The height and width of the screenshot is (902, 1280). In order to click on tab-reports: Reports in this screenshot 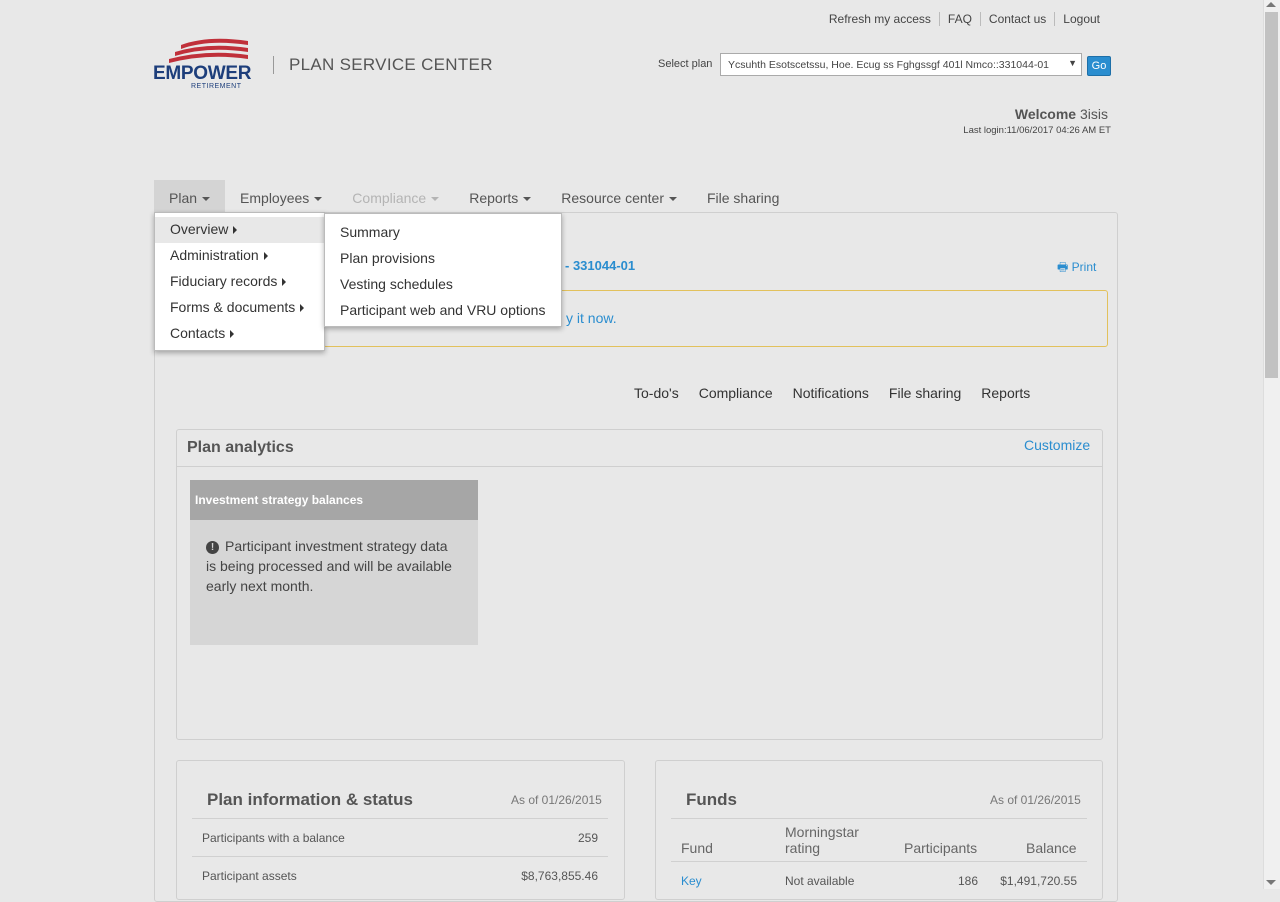, I will do `click(1005, 393)`.